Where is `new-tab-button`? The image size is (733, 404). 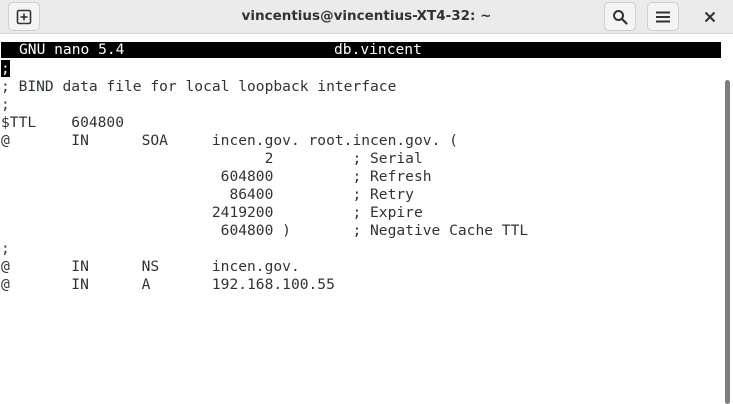
new-tab-button is located at coordinates (24, 16).